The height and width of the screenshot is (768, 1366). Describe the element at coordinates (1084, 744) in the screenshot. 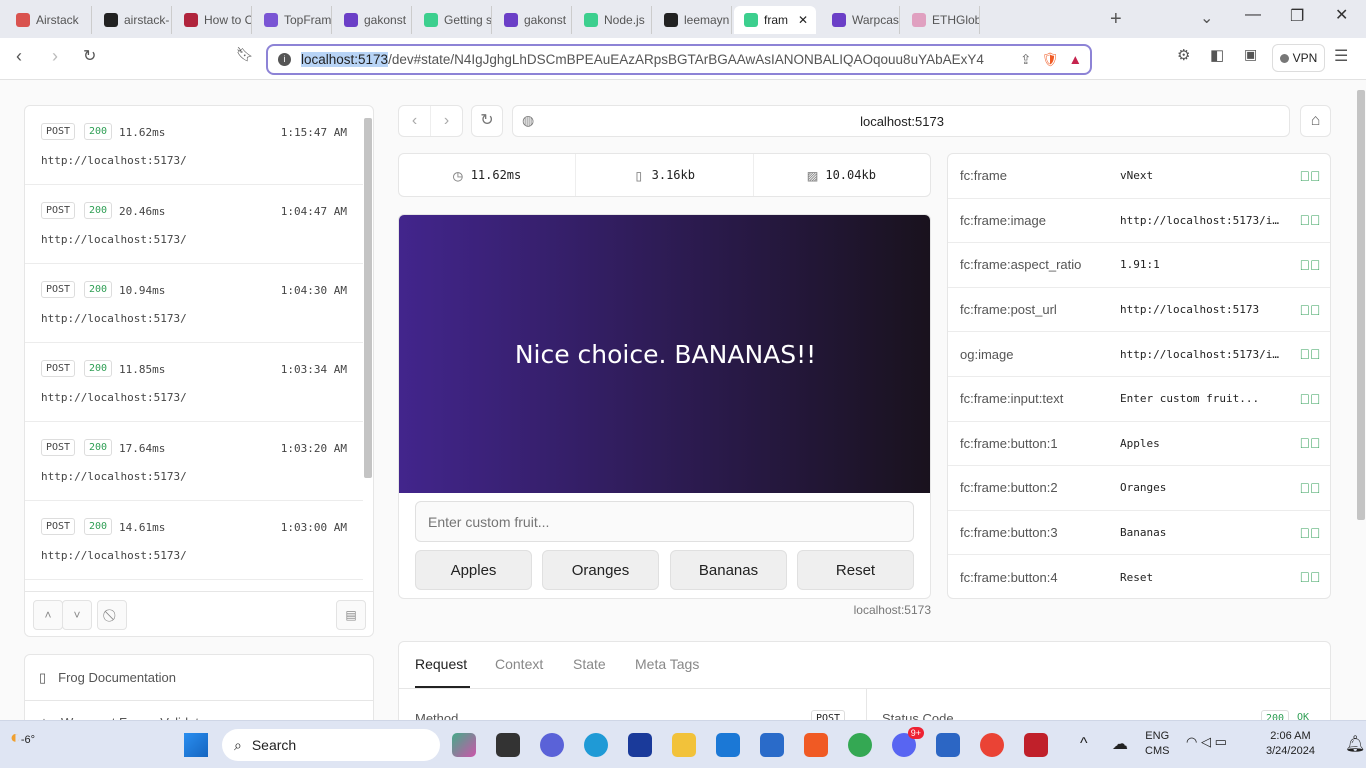

I see `tray-chevron-icon: ^` at that location.